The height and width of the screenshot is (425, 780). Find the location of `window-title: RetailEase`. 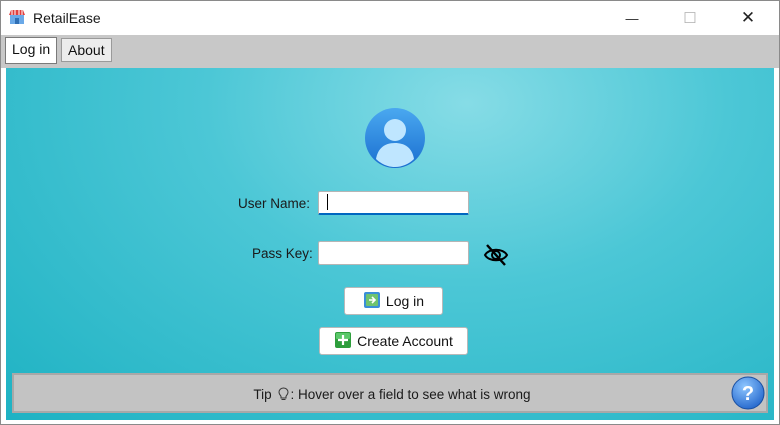

window-title: RetailEase is located at coordinates (67, 18).